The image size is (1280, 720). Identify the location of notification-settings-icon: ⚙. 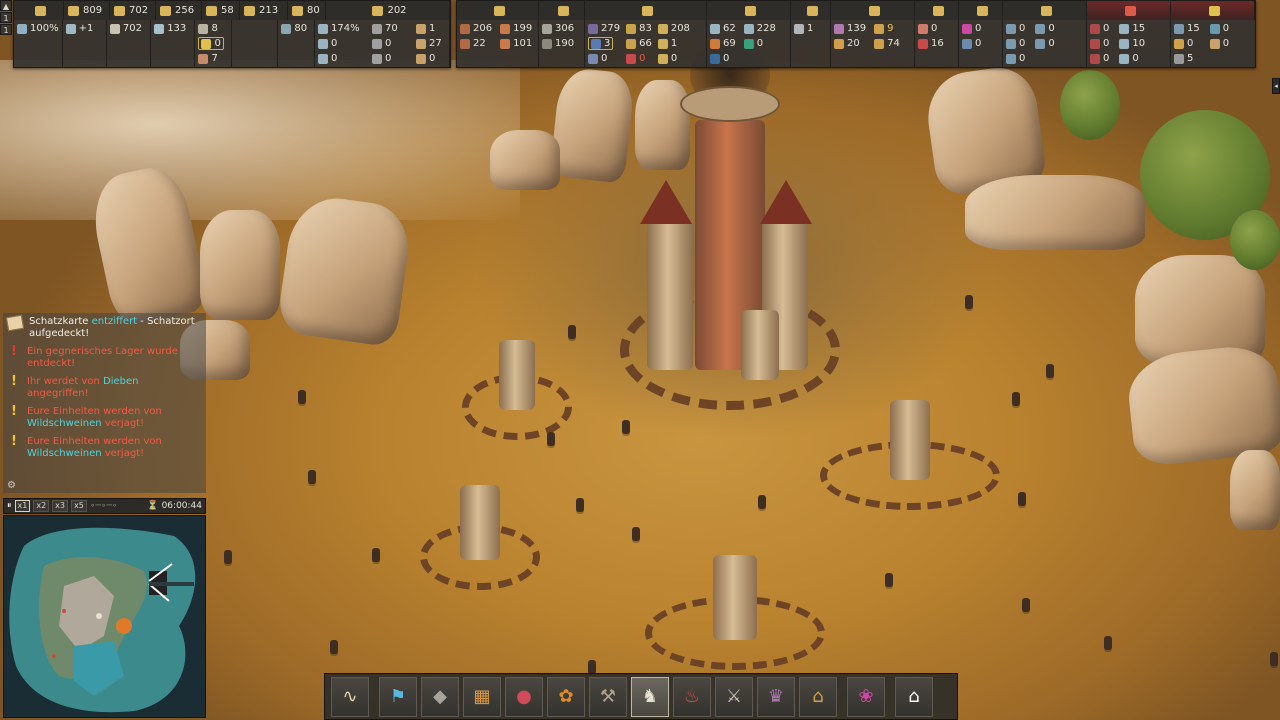
(11, 485).